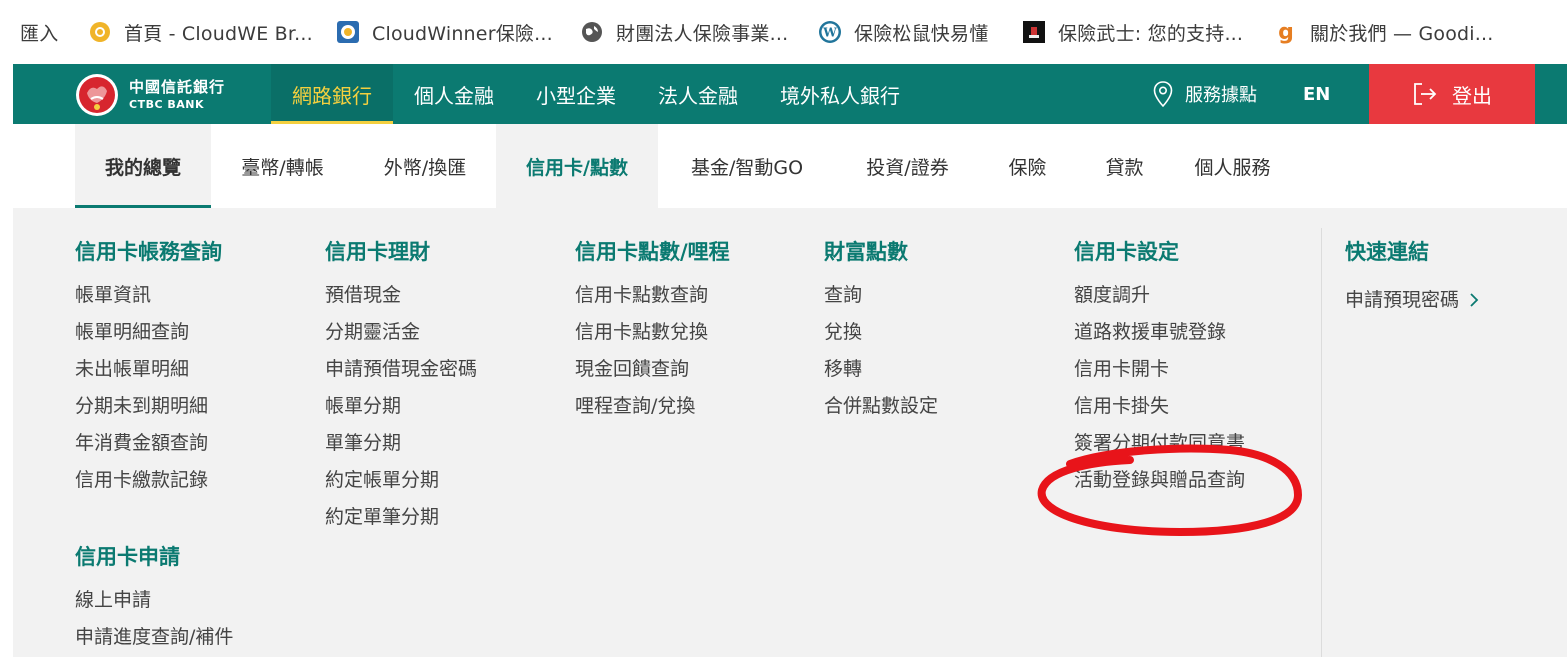 This screenshot has height=660, width=1567. I want to click on main-nav-small-business: 小型企業, so click(576, 94).